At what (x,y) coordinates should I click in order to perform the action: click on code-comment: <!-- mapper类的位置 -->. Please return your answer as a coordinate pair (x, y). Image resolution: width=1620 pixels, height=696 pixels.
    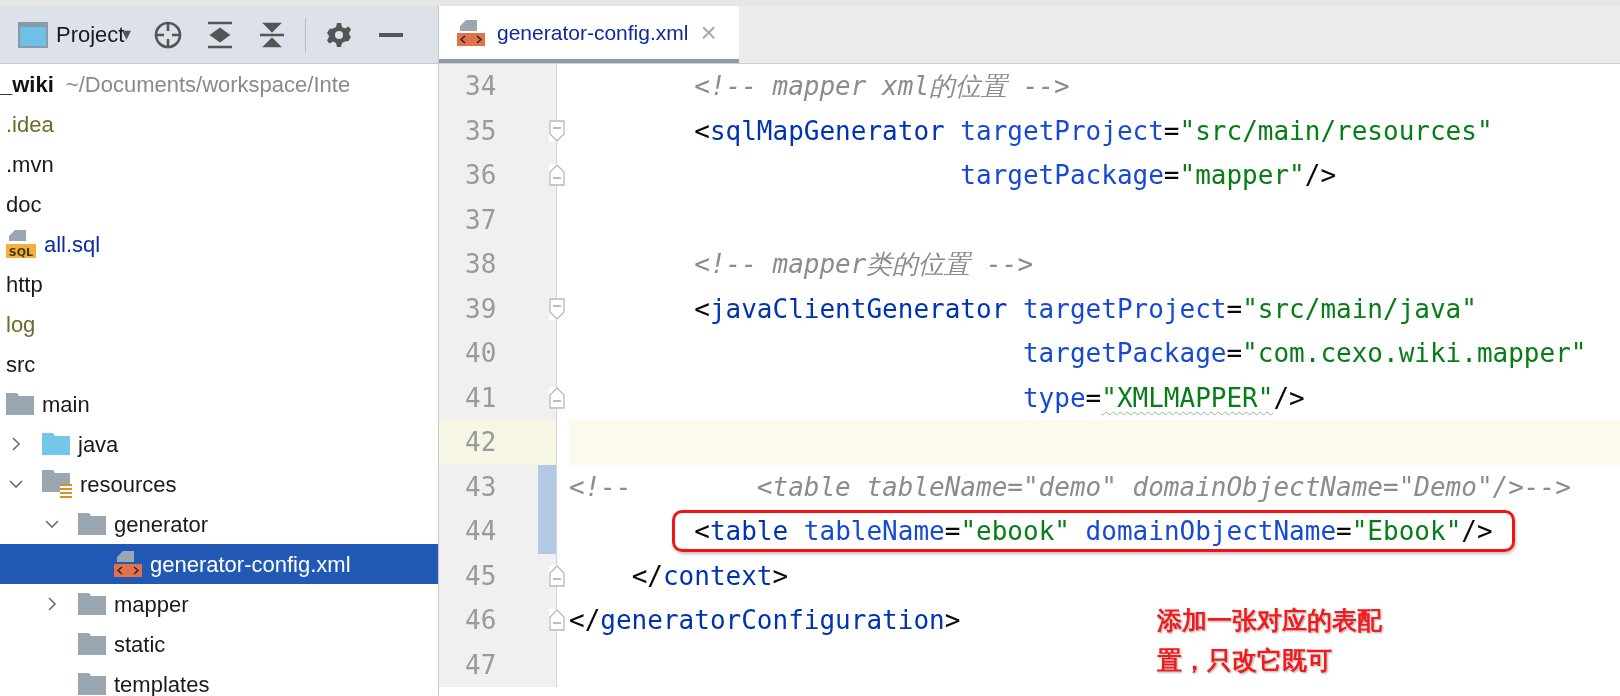
    Looking at the image, I should click on (864, 264).